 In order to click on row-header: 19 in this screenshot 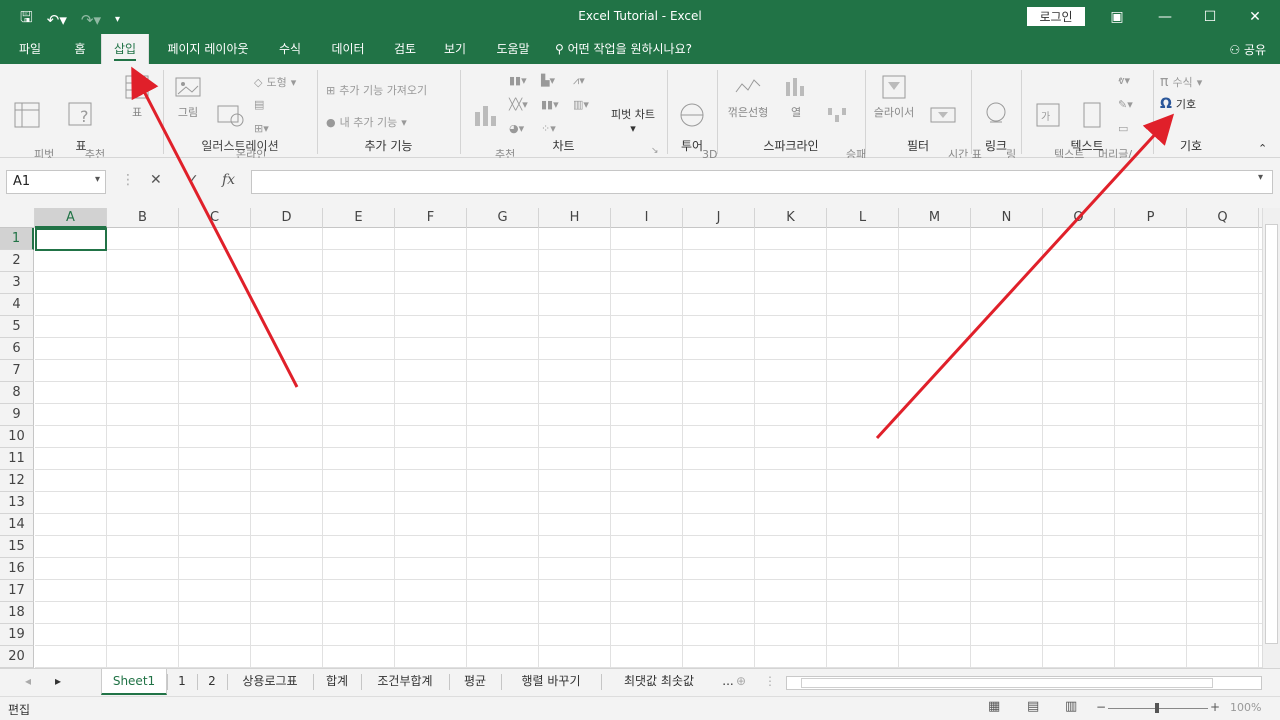, I will do `click(17, 635)`.